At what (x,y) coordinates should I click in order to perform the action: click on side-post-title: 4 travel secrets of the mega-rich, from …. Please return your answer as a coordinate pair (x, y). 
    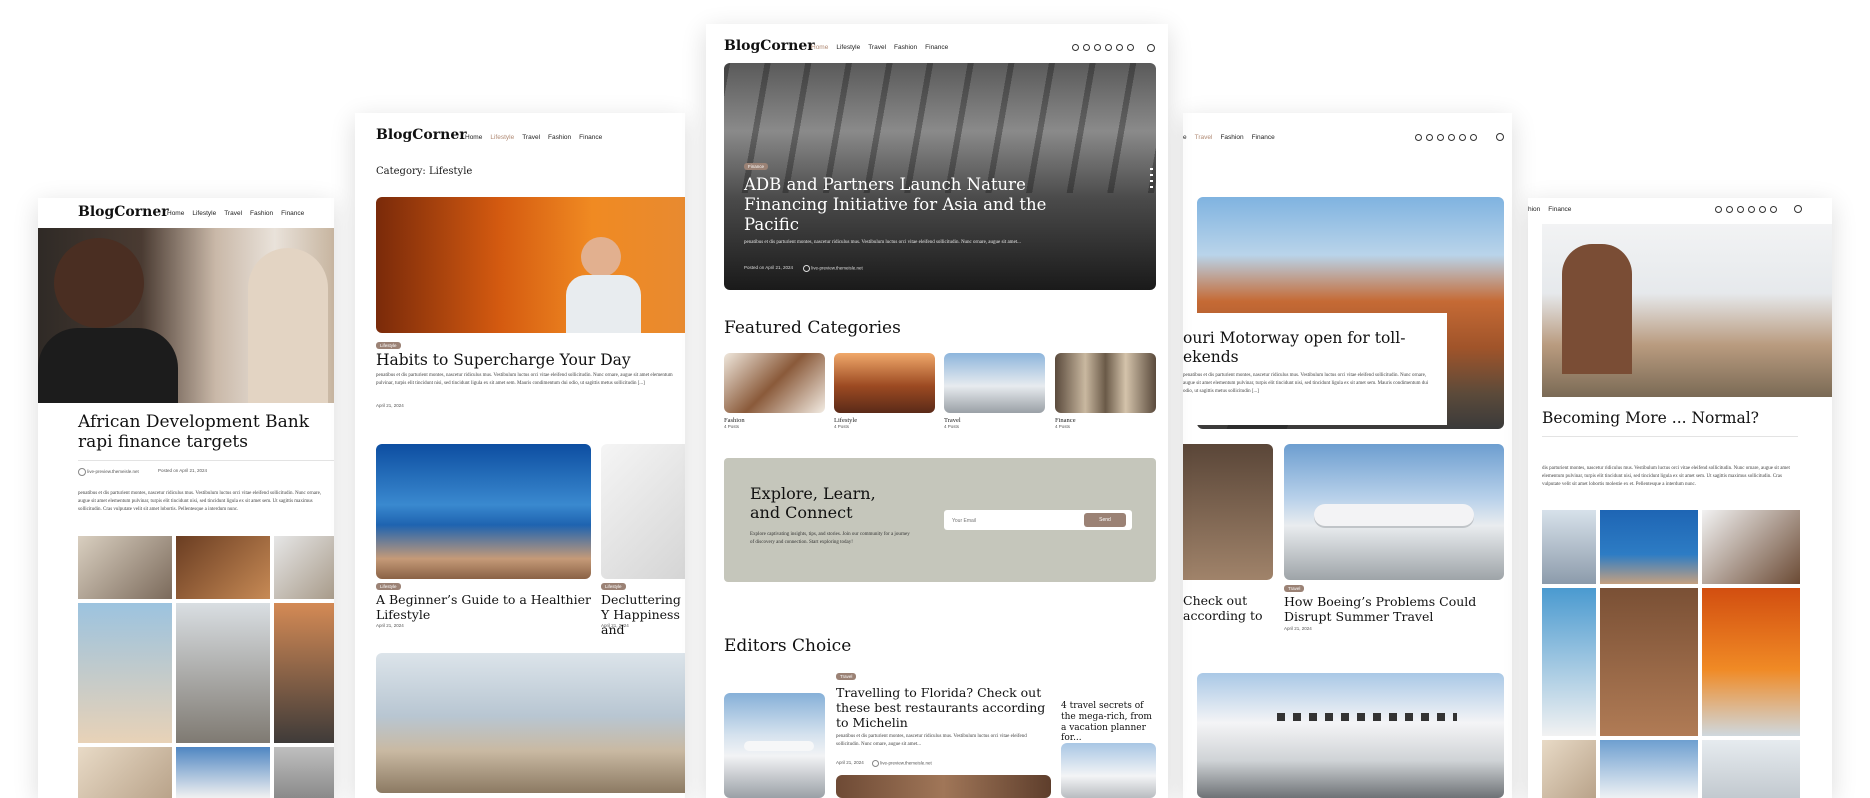
    Looking at the image, I should click on (1108, 722).